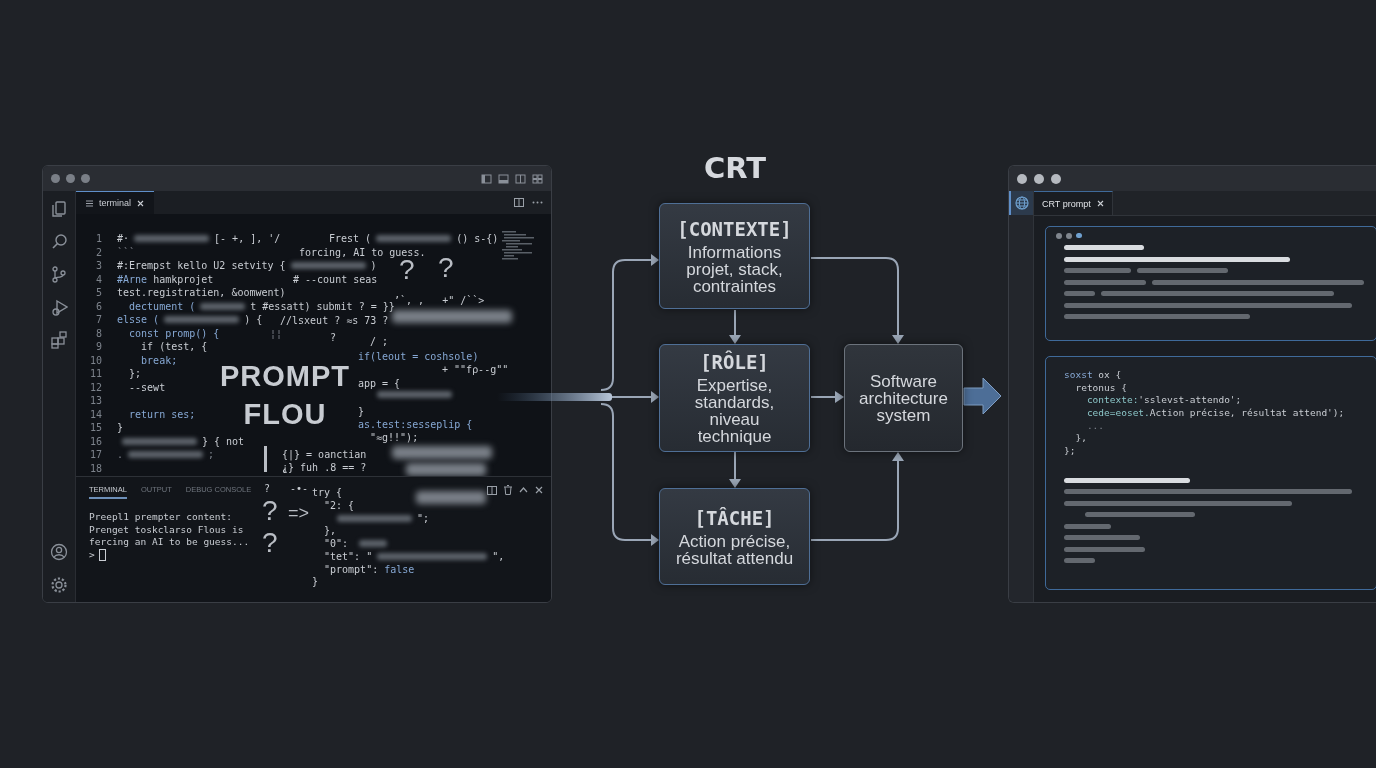 This screenshot has width=1376, height=768. Describe the element at coordinates (135, 374) in the screenshot. I see `code-text: };` at that location.